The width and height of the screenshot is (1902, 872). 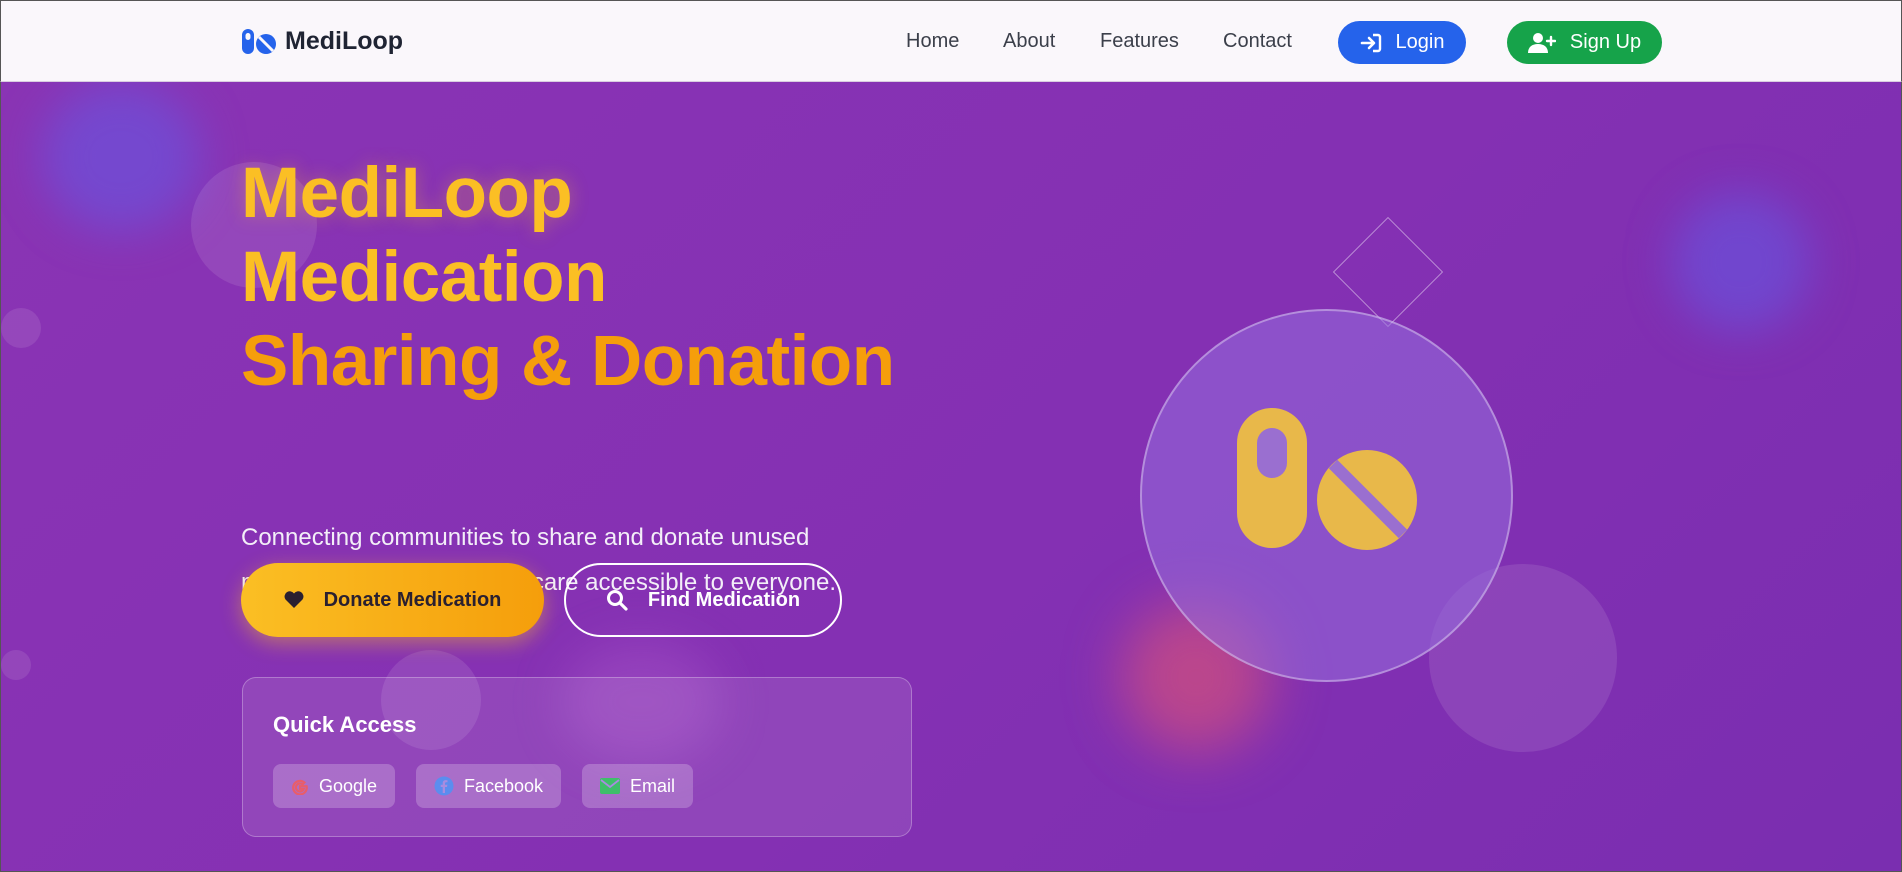 I want to click on nav-link-contact: Contact, so click(x=1257, y=41).